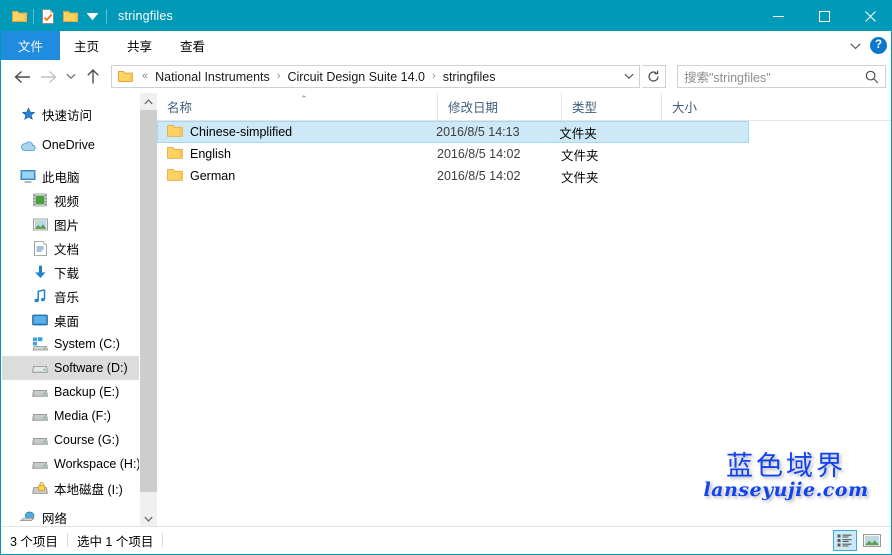 Image resolution: width=892 pixels, height=555 pixels. Describe the element at coordinates (91, 368) in the screenshot. I see `sidebar-item-label: Software (D:)` at that location.